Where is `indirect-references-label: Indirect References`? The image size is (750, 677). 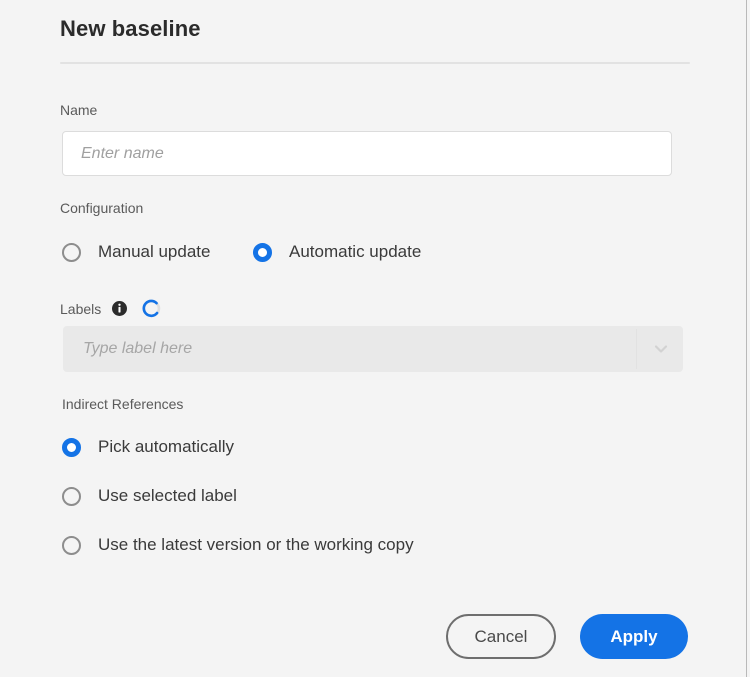 indirect-references-label: Indirect References is located at coordinates (123, 404).